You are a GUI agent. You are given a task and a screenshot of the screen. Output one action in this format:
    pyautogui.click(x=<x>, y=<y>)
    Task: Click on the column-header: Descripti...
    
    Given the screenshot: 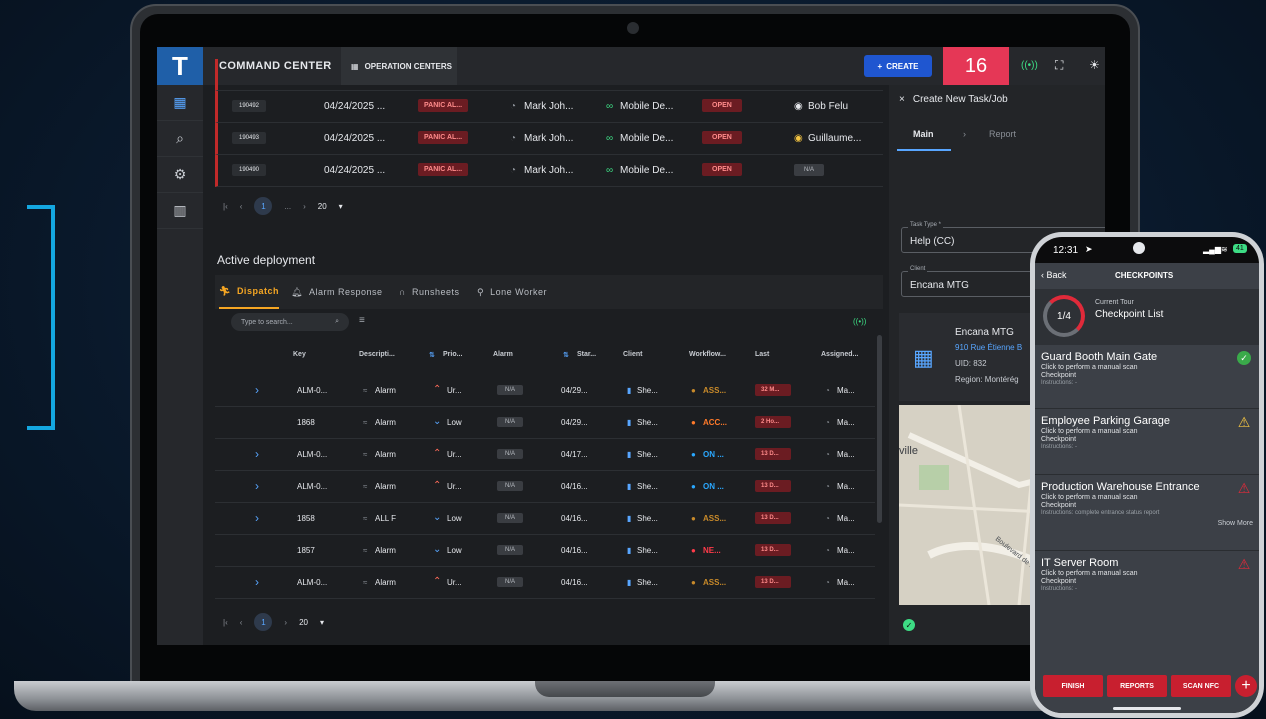 What is the action you would take?
    pyautogui.click(x=377, y=354)
    